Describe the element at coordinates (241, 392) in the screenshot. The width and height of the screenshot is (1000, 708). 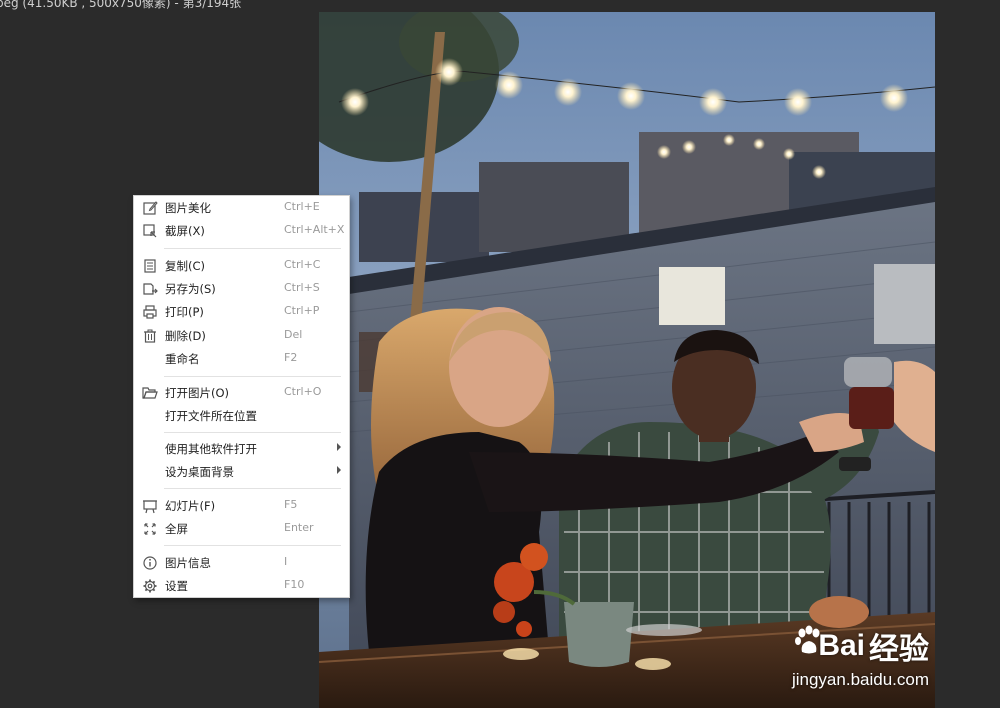
I see `menu-item-open-image: 打开图片(O) Ctrl+O` at that location.